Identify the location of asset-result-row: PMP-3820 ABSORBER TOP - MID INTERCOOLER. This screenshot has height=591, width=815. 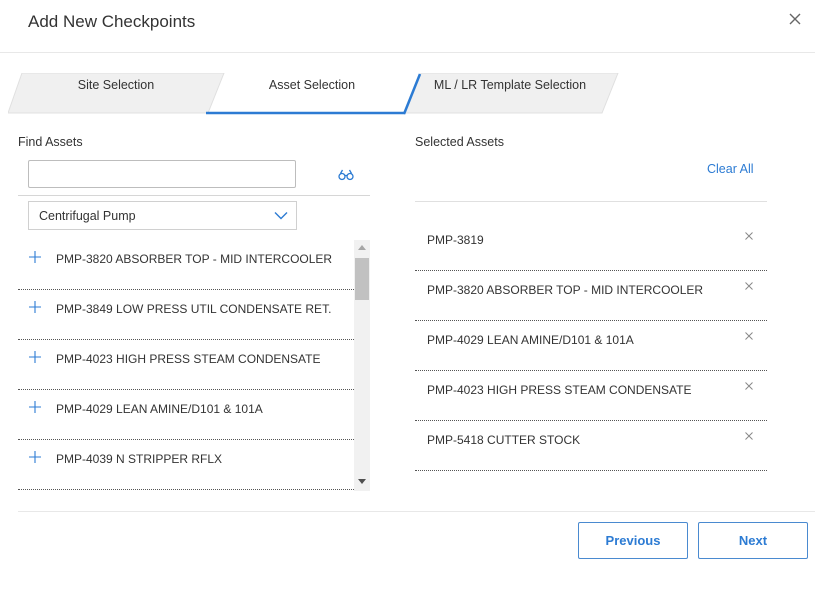
(186, 265).